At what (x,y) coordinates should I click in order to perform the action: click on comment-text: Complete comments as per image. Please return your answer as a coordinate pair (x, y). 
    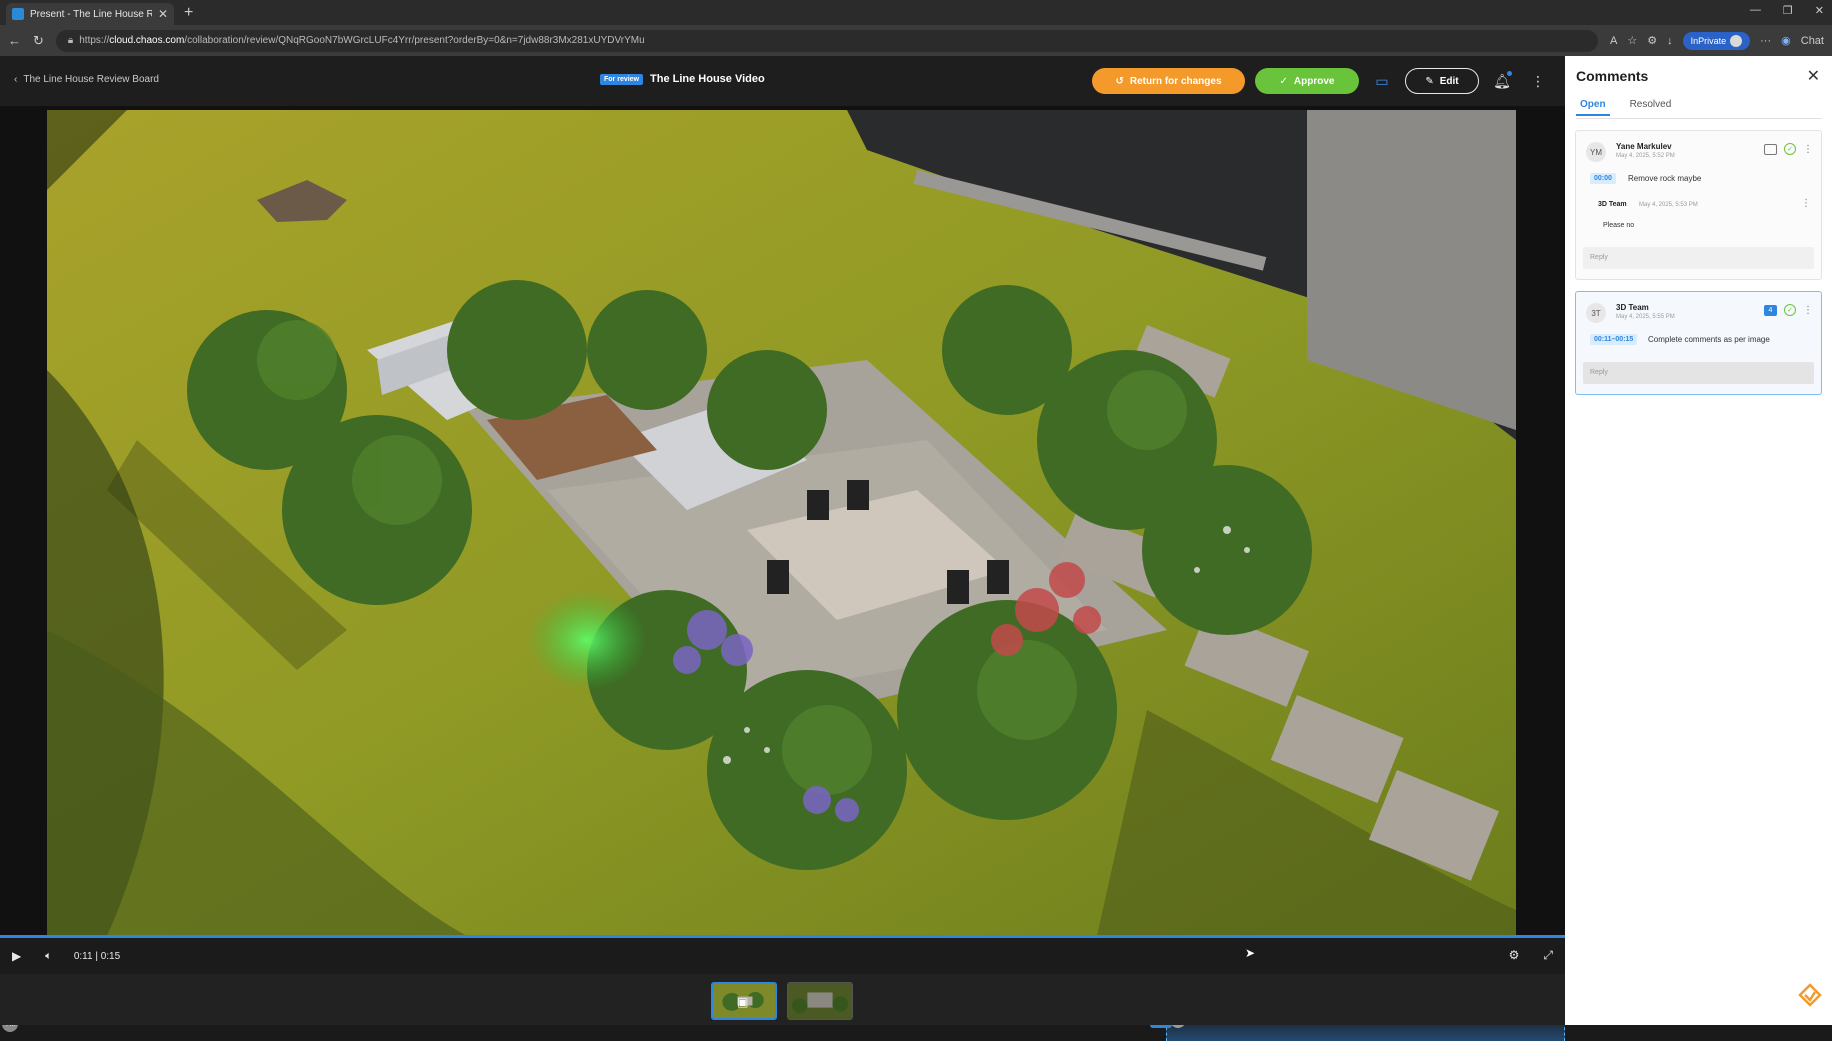
    Looking at the image, I should click on (1709, 339).